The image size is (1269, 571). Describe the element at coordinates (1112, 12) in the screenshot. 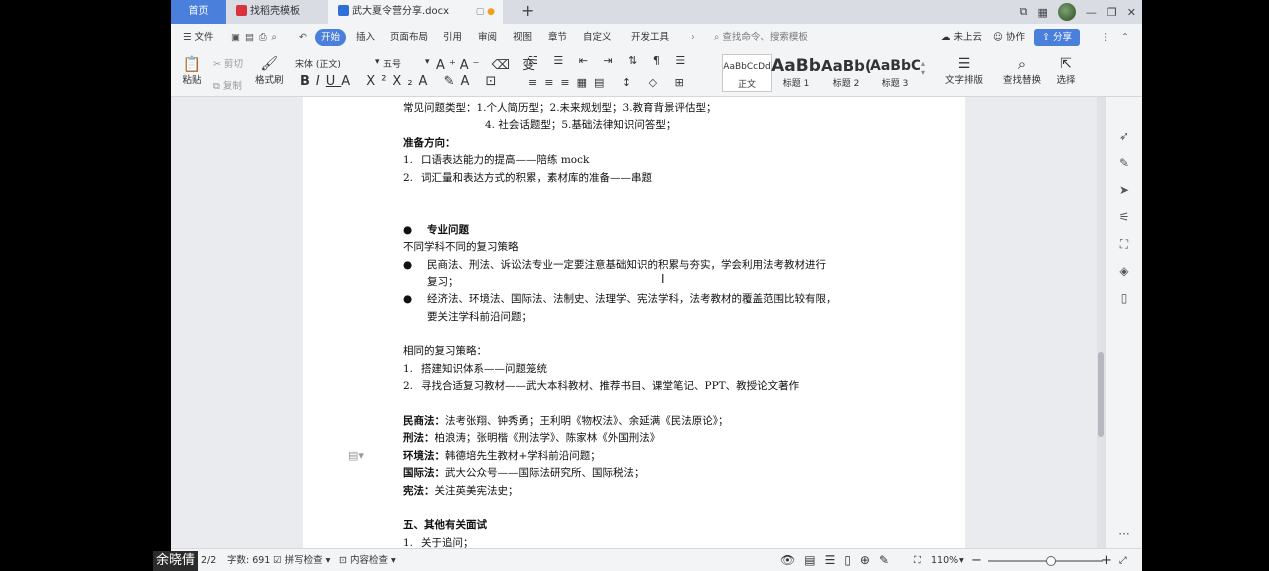

I see `restore-icon: ❐` at that location.